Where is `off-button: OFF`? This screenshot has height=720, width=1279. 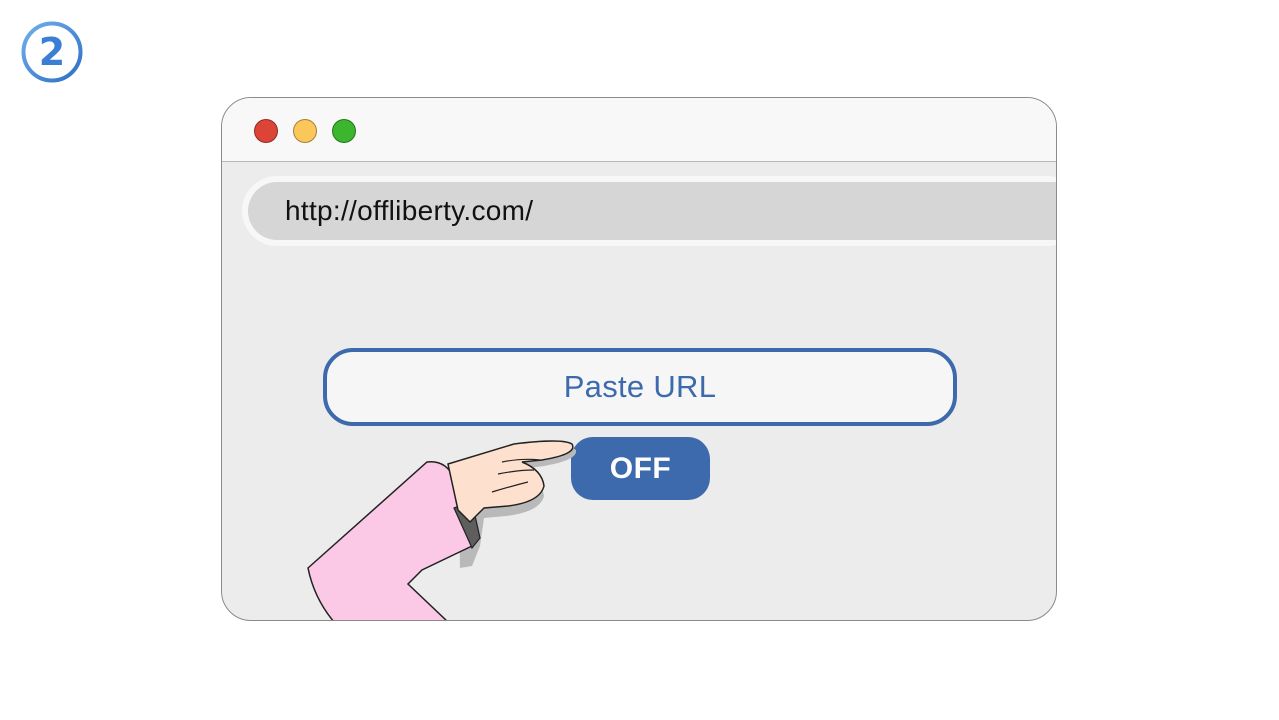 off-button: OFF is located at coordinates (640, 468).